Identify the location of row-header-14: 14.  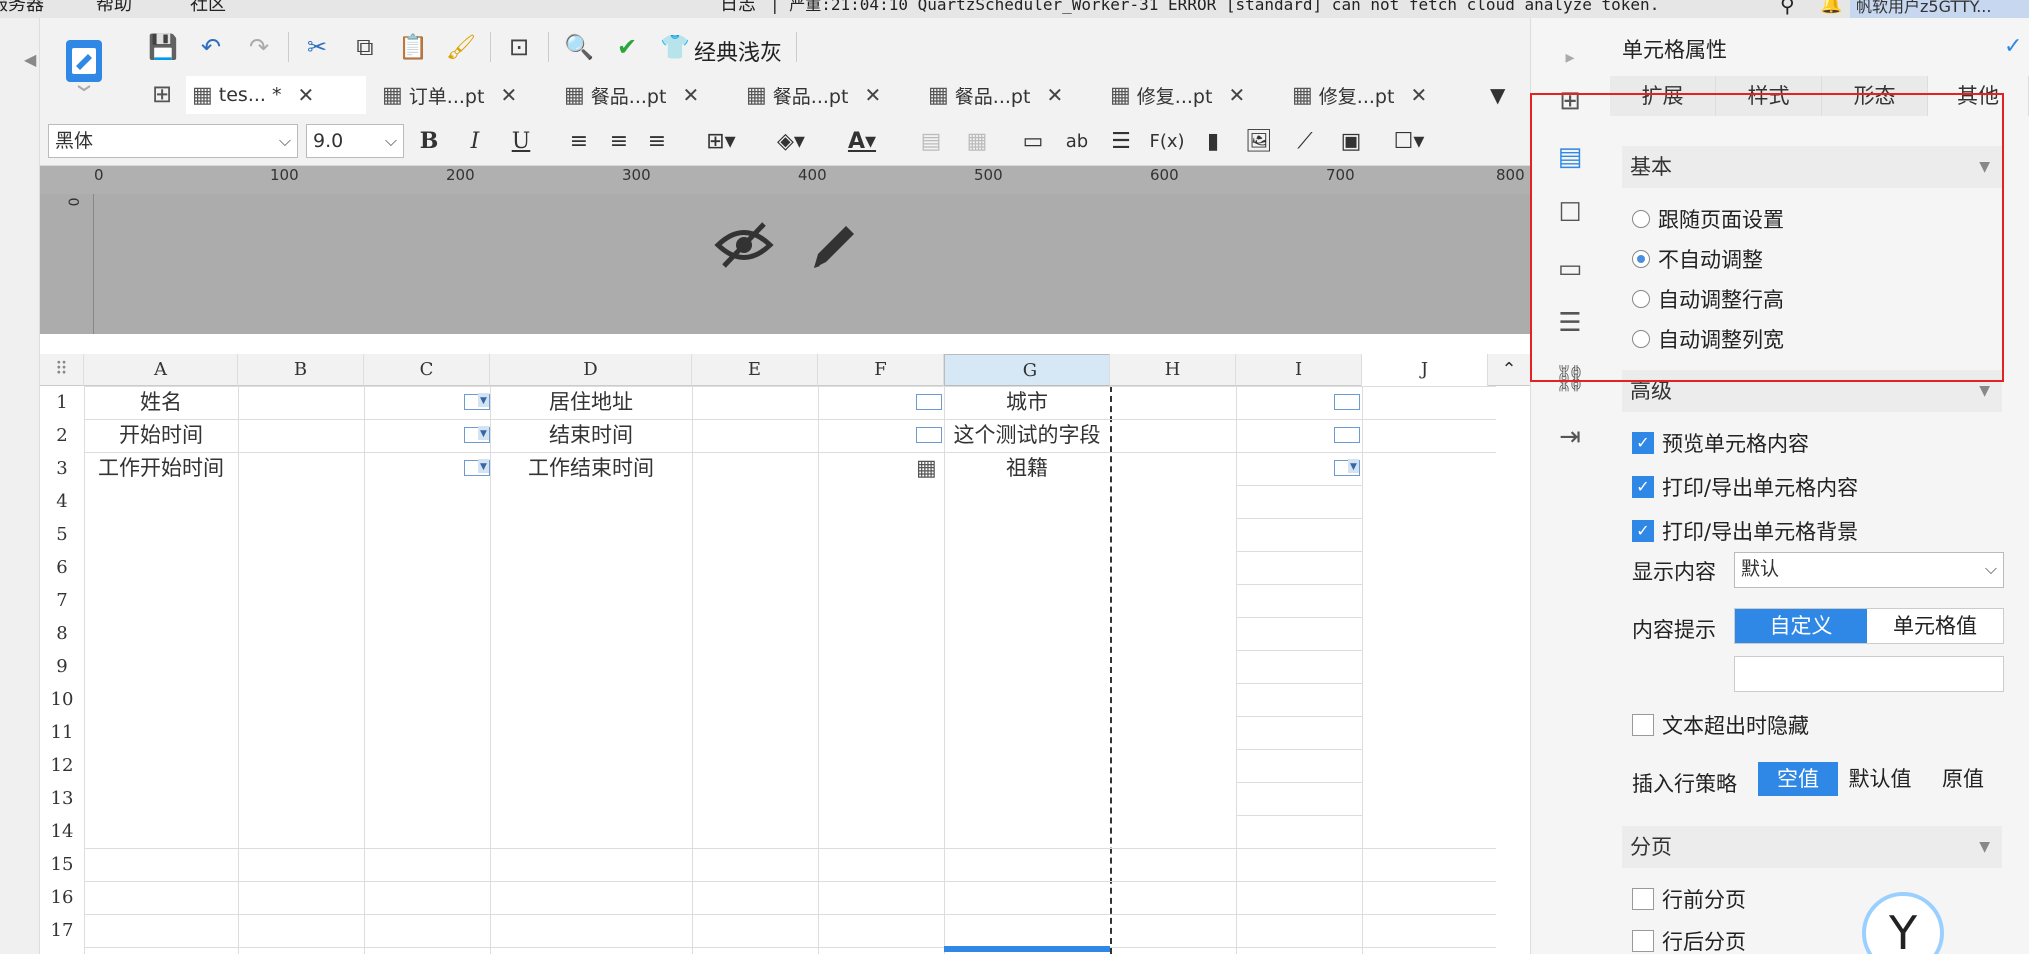
(62, 831).